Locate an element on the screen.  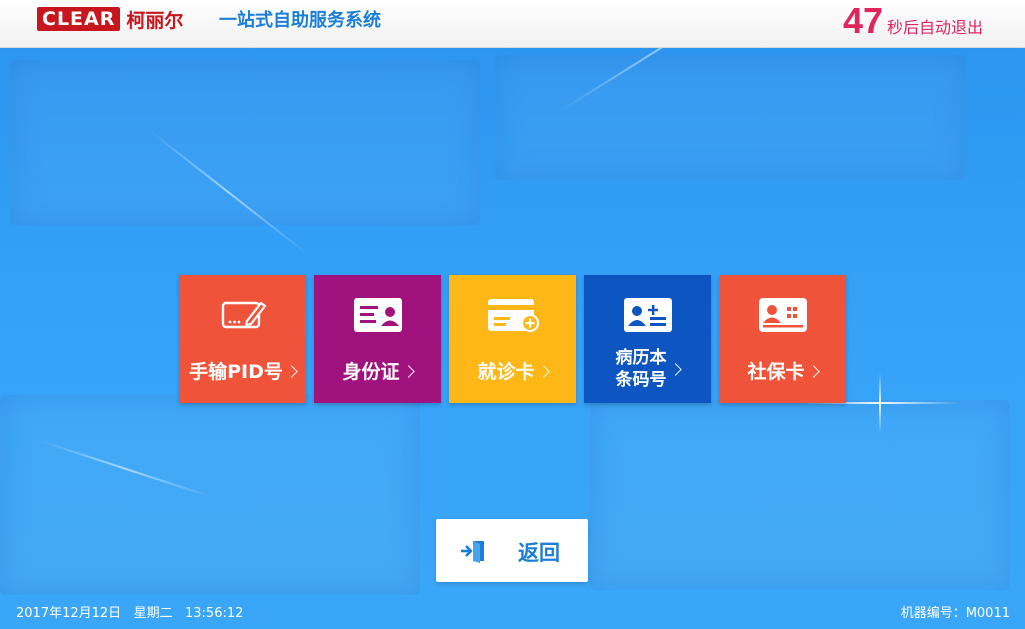
pen-input-icon is located at coordinates (242, 315).